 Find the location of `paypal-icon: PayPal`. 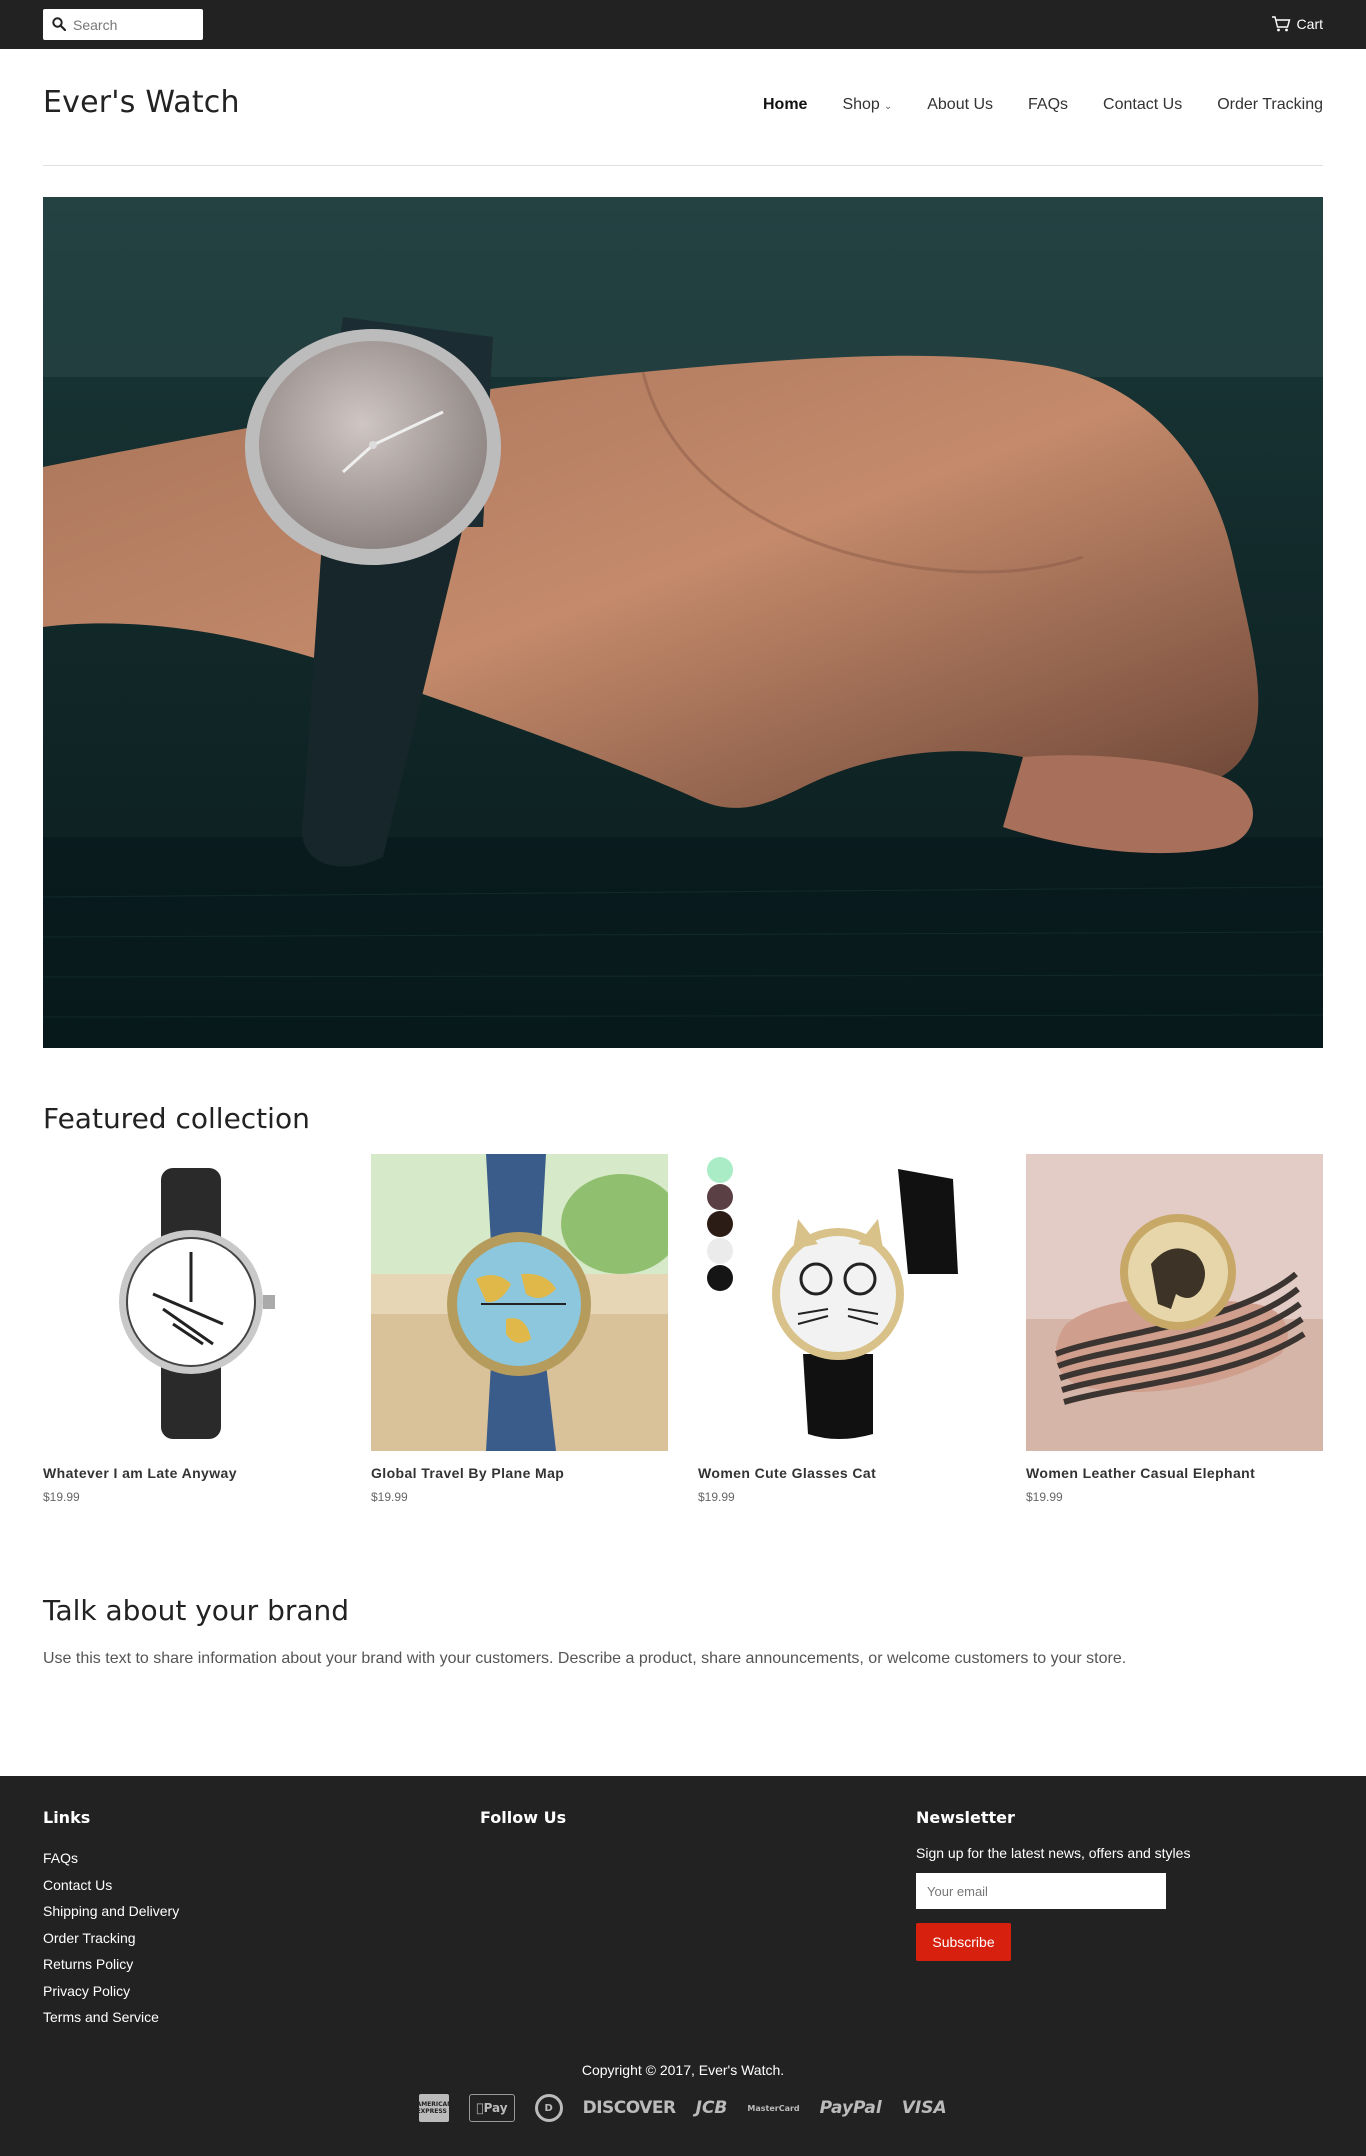

paypal-icon: PayPal is located at coordinates (849, 2108).